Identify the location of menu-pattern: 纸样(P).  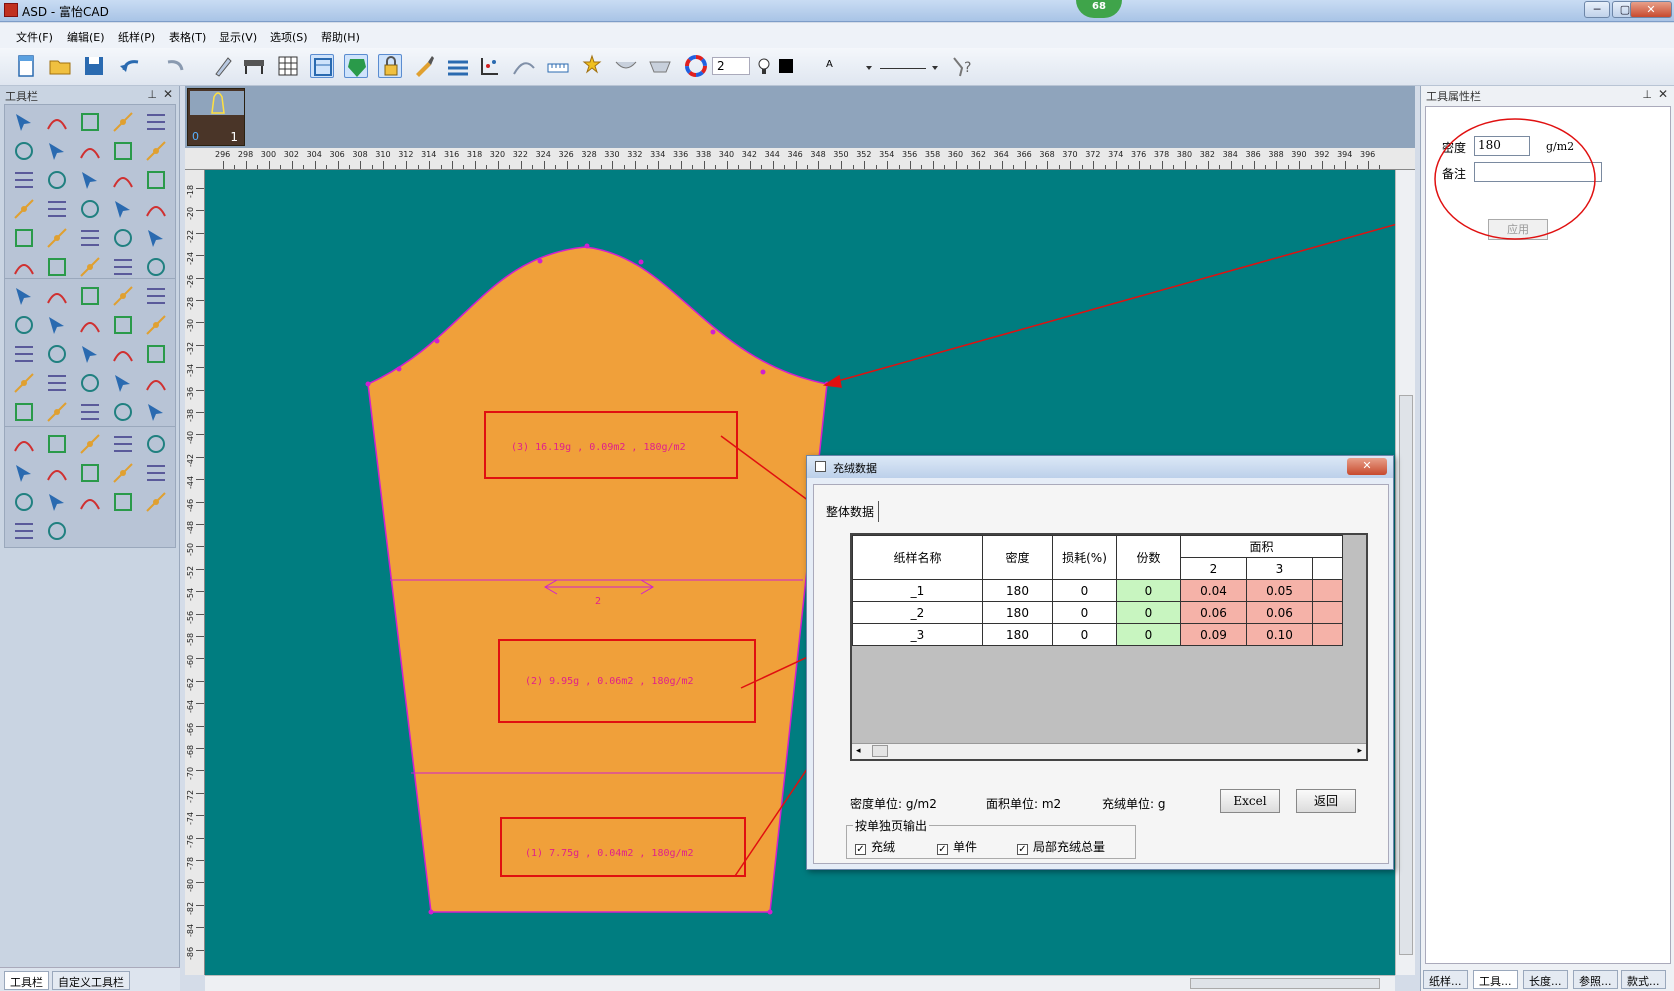
(136, 37).